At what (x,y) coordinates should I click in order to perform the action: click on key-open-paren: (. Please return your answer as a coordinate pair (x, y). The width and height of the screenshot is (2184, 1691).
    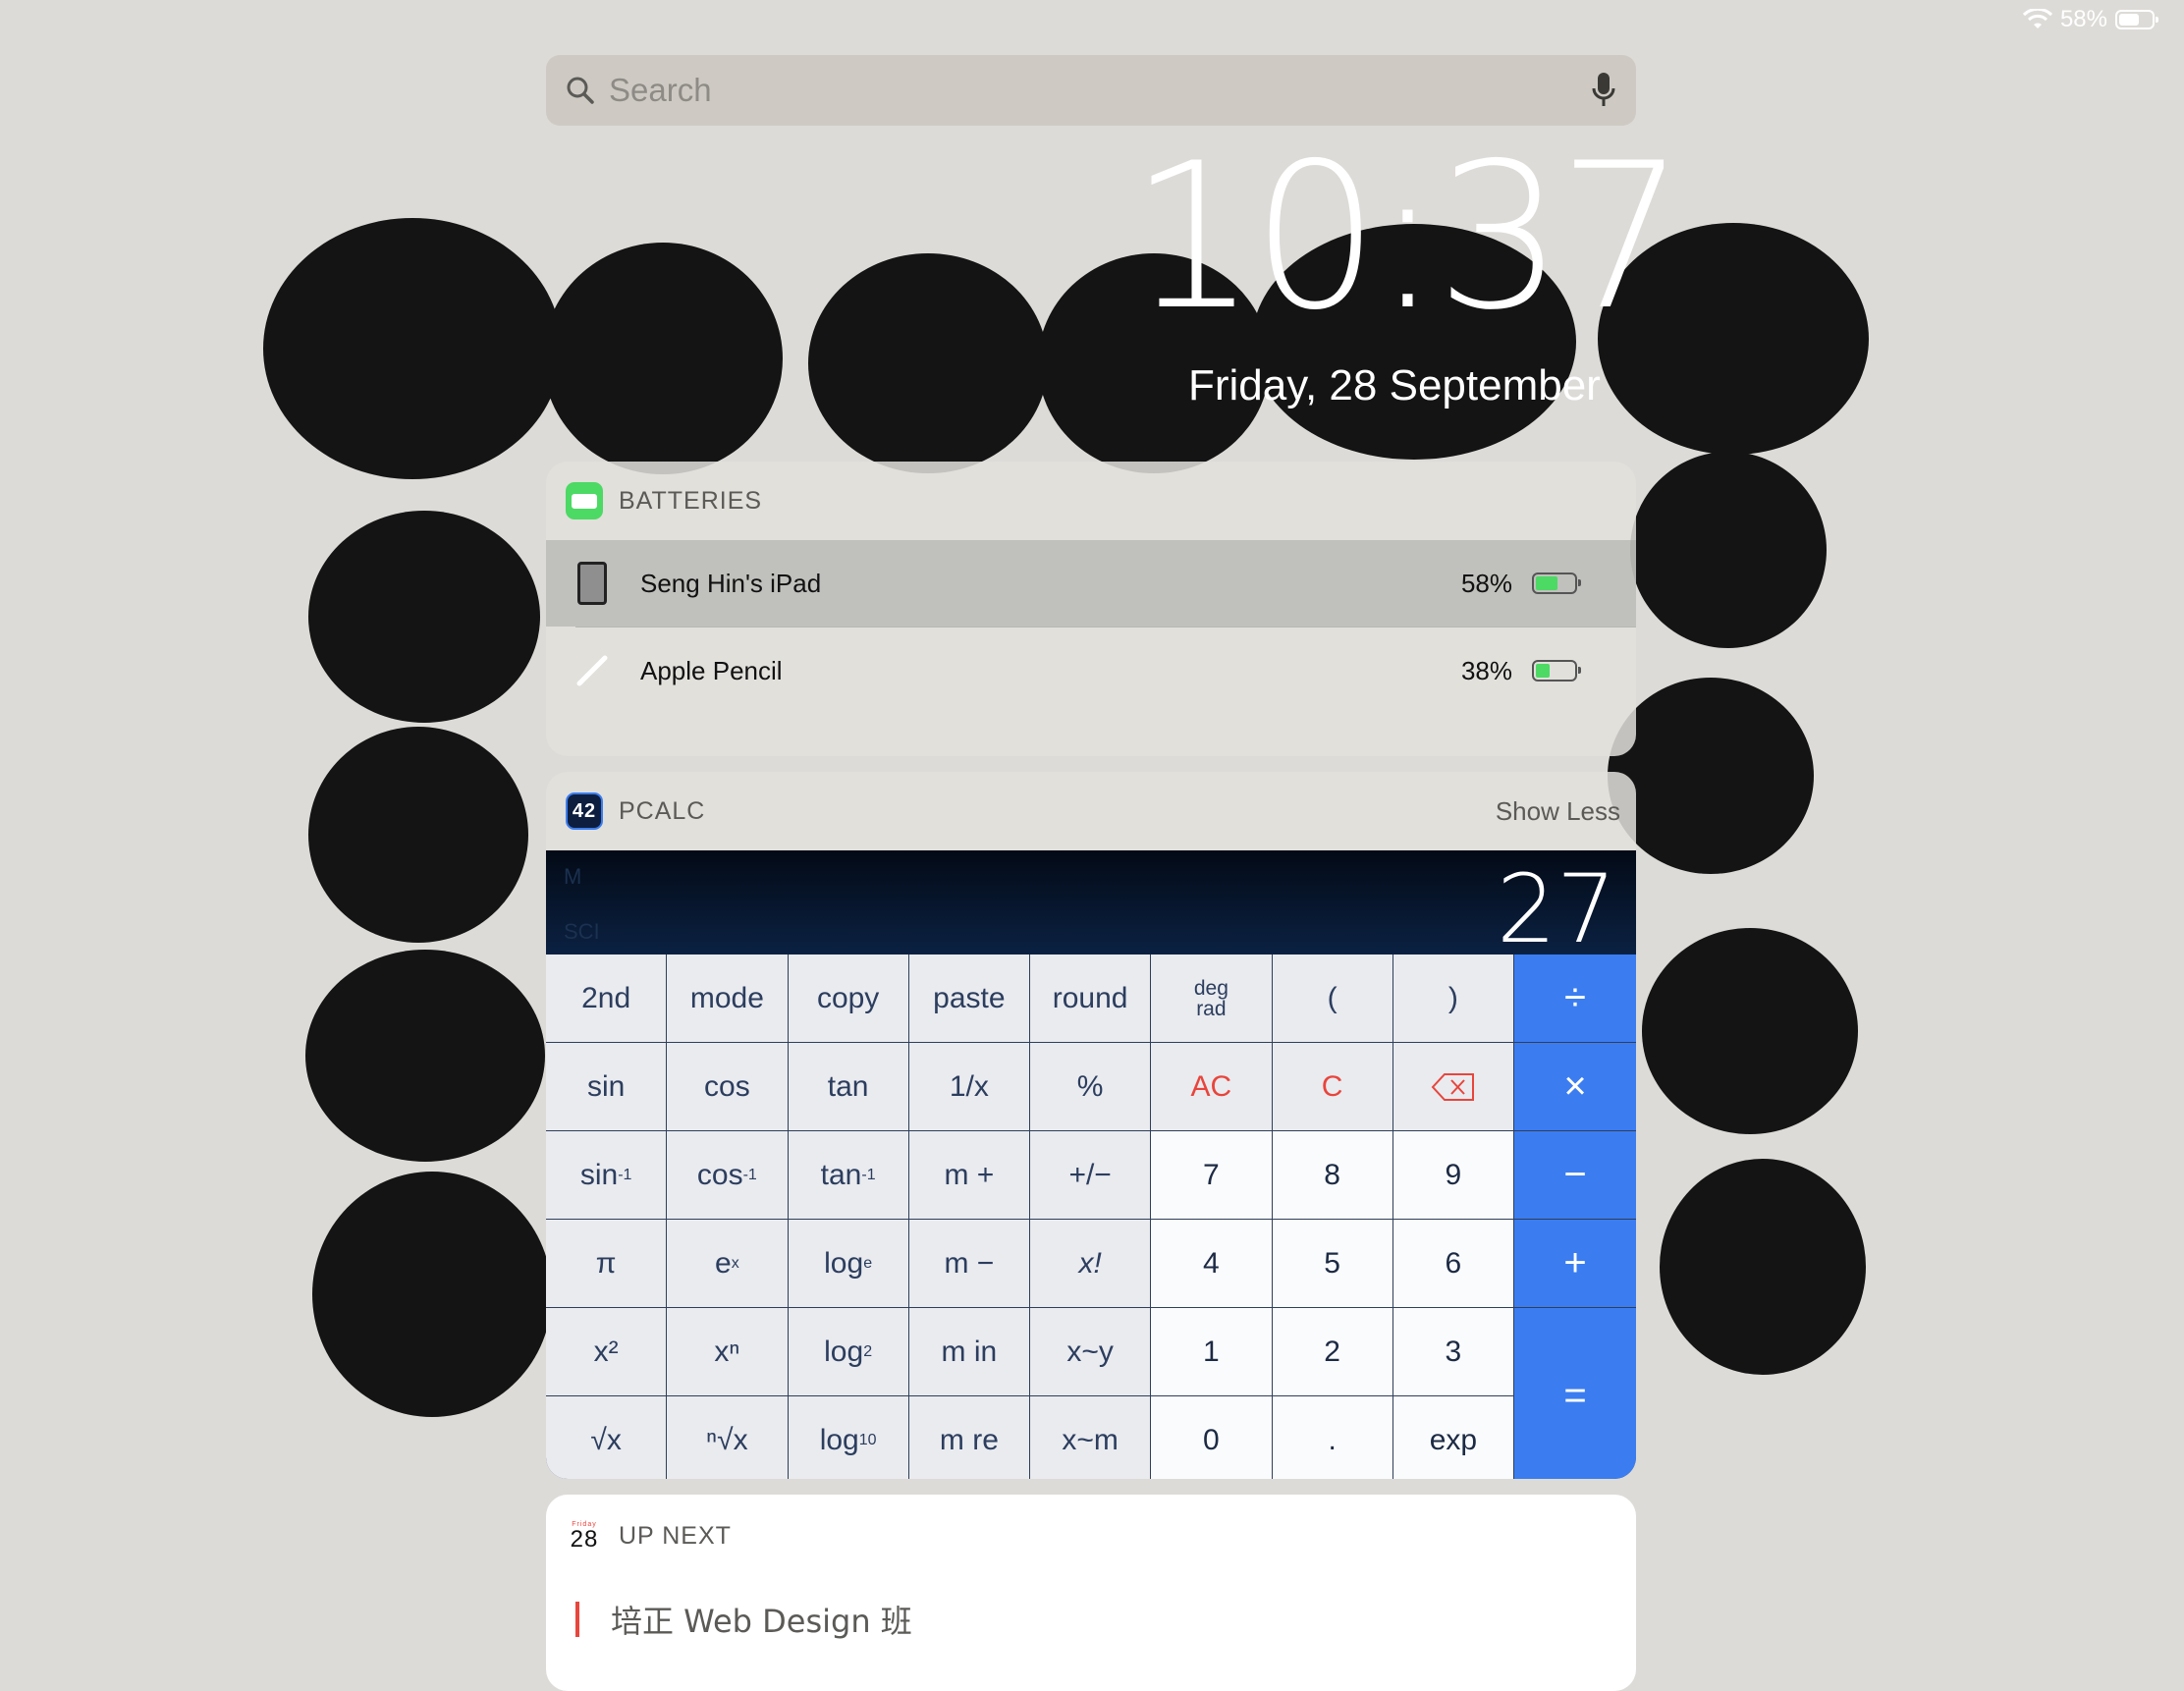
    Looking at the image, I should click on (1332, 998).